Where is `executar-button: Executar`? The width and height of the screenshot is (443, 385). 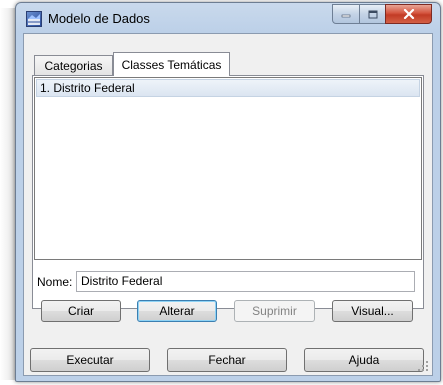 executar-button: Executar is located at coordinates (90, 360).